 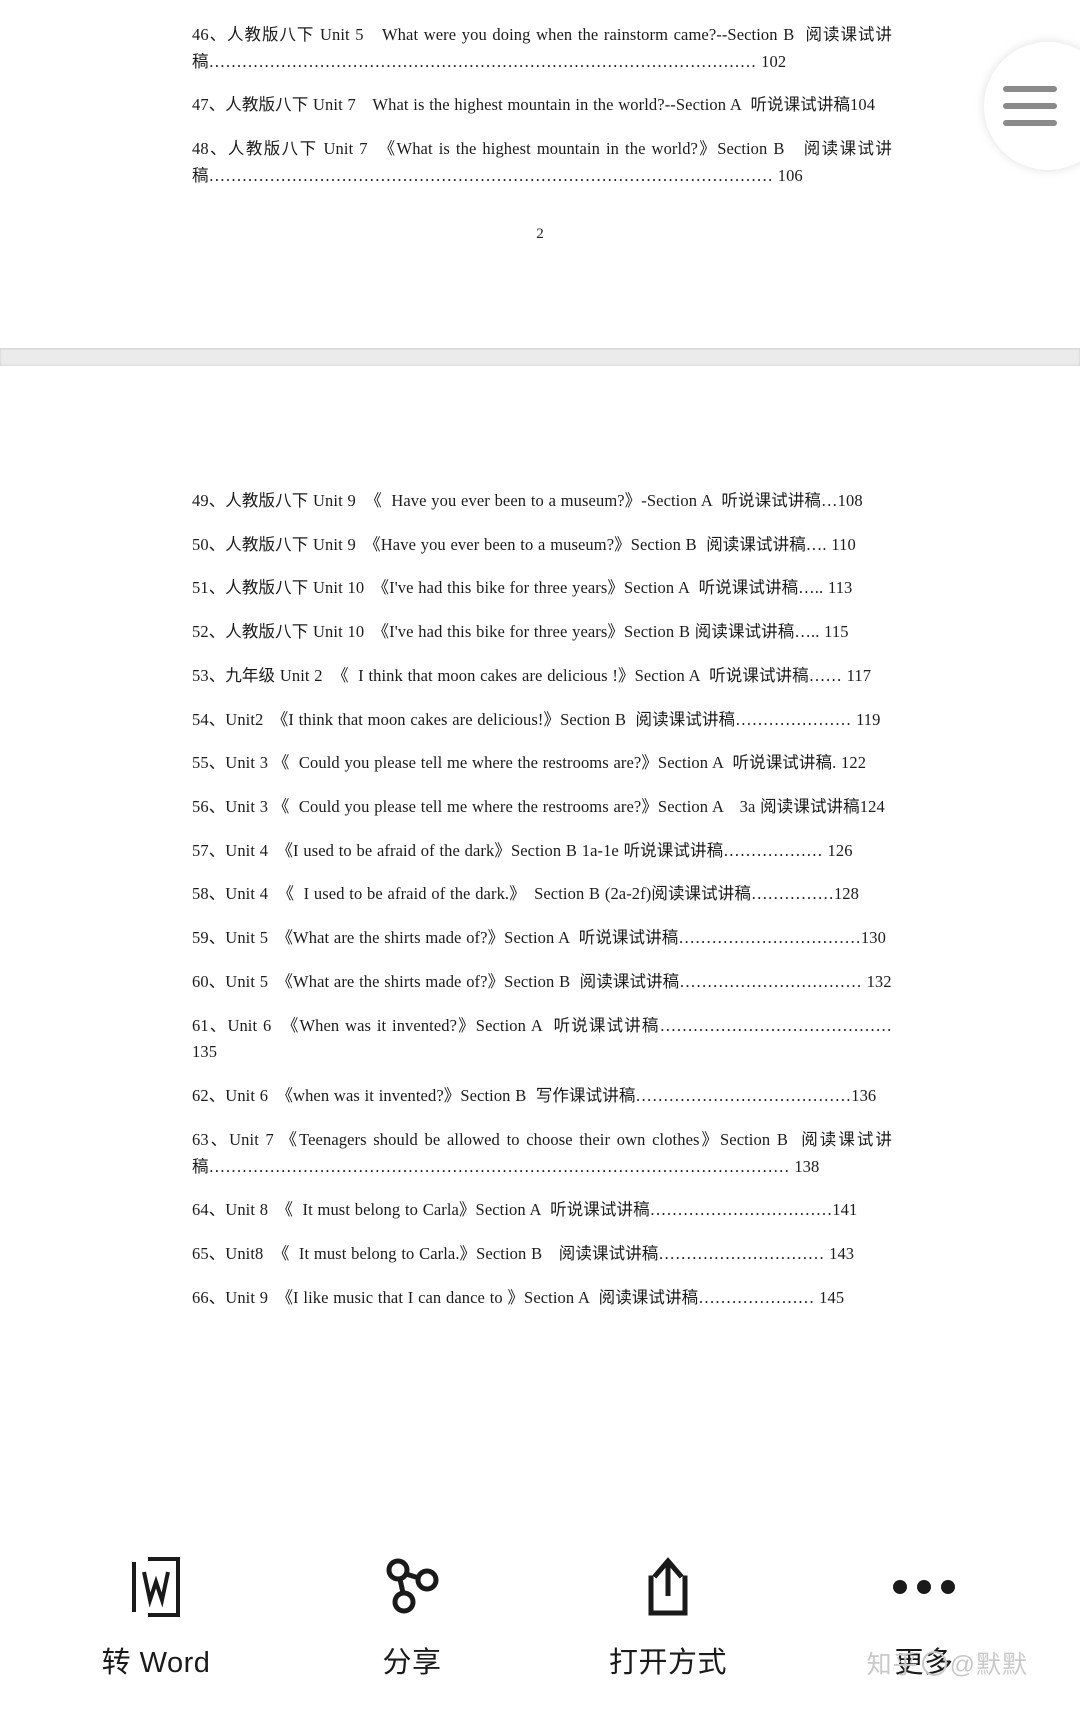 I want to click on toolbar-label: 更多, so click(x=924, y=1662).